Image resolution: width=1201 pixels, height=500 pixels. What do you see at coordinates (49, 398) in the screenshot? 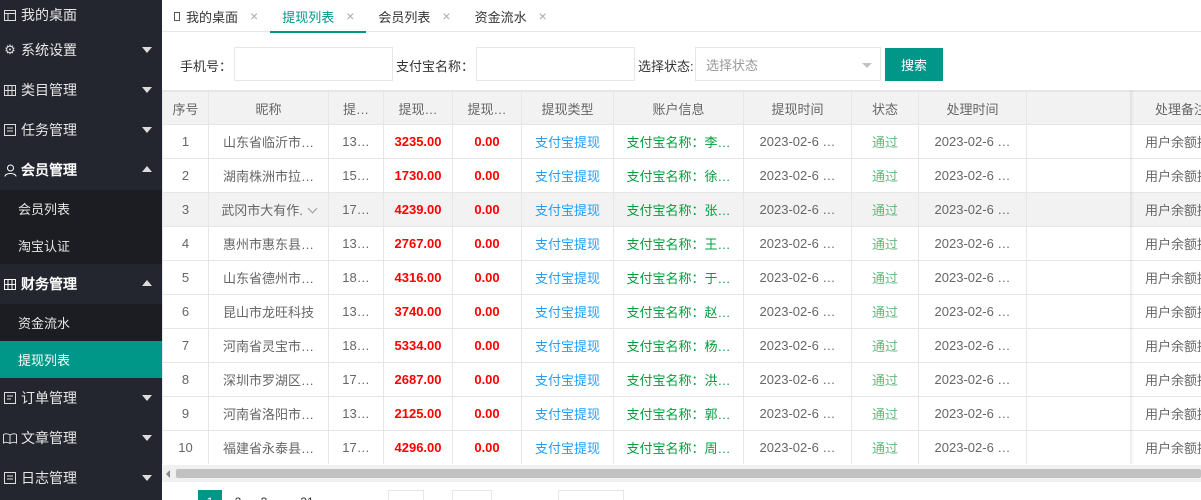
I see `sidebar-item-label: 订单管理` at bounding box center [49, 398].